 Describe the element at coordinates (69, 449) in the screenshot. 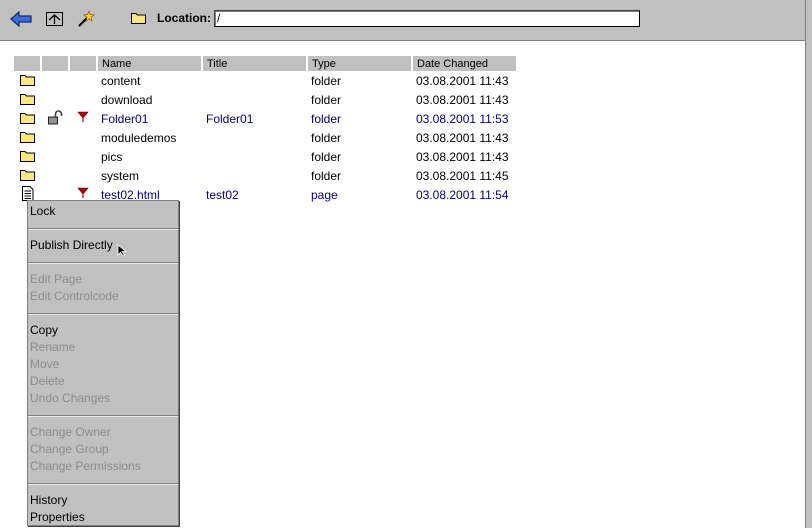

I see `menu-item-change-group: Change Group` at that location.